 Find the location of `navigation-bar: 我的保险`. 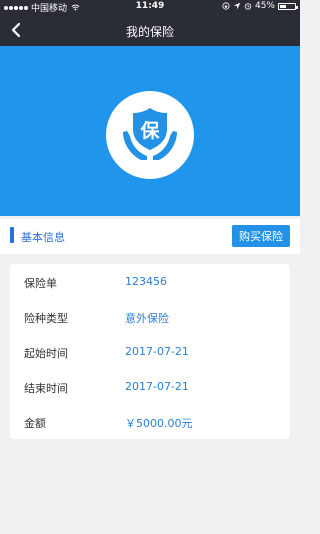

navigation-bar: 我的保险 is located at coordinates (150, 30).